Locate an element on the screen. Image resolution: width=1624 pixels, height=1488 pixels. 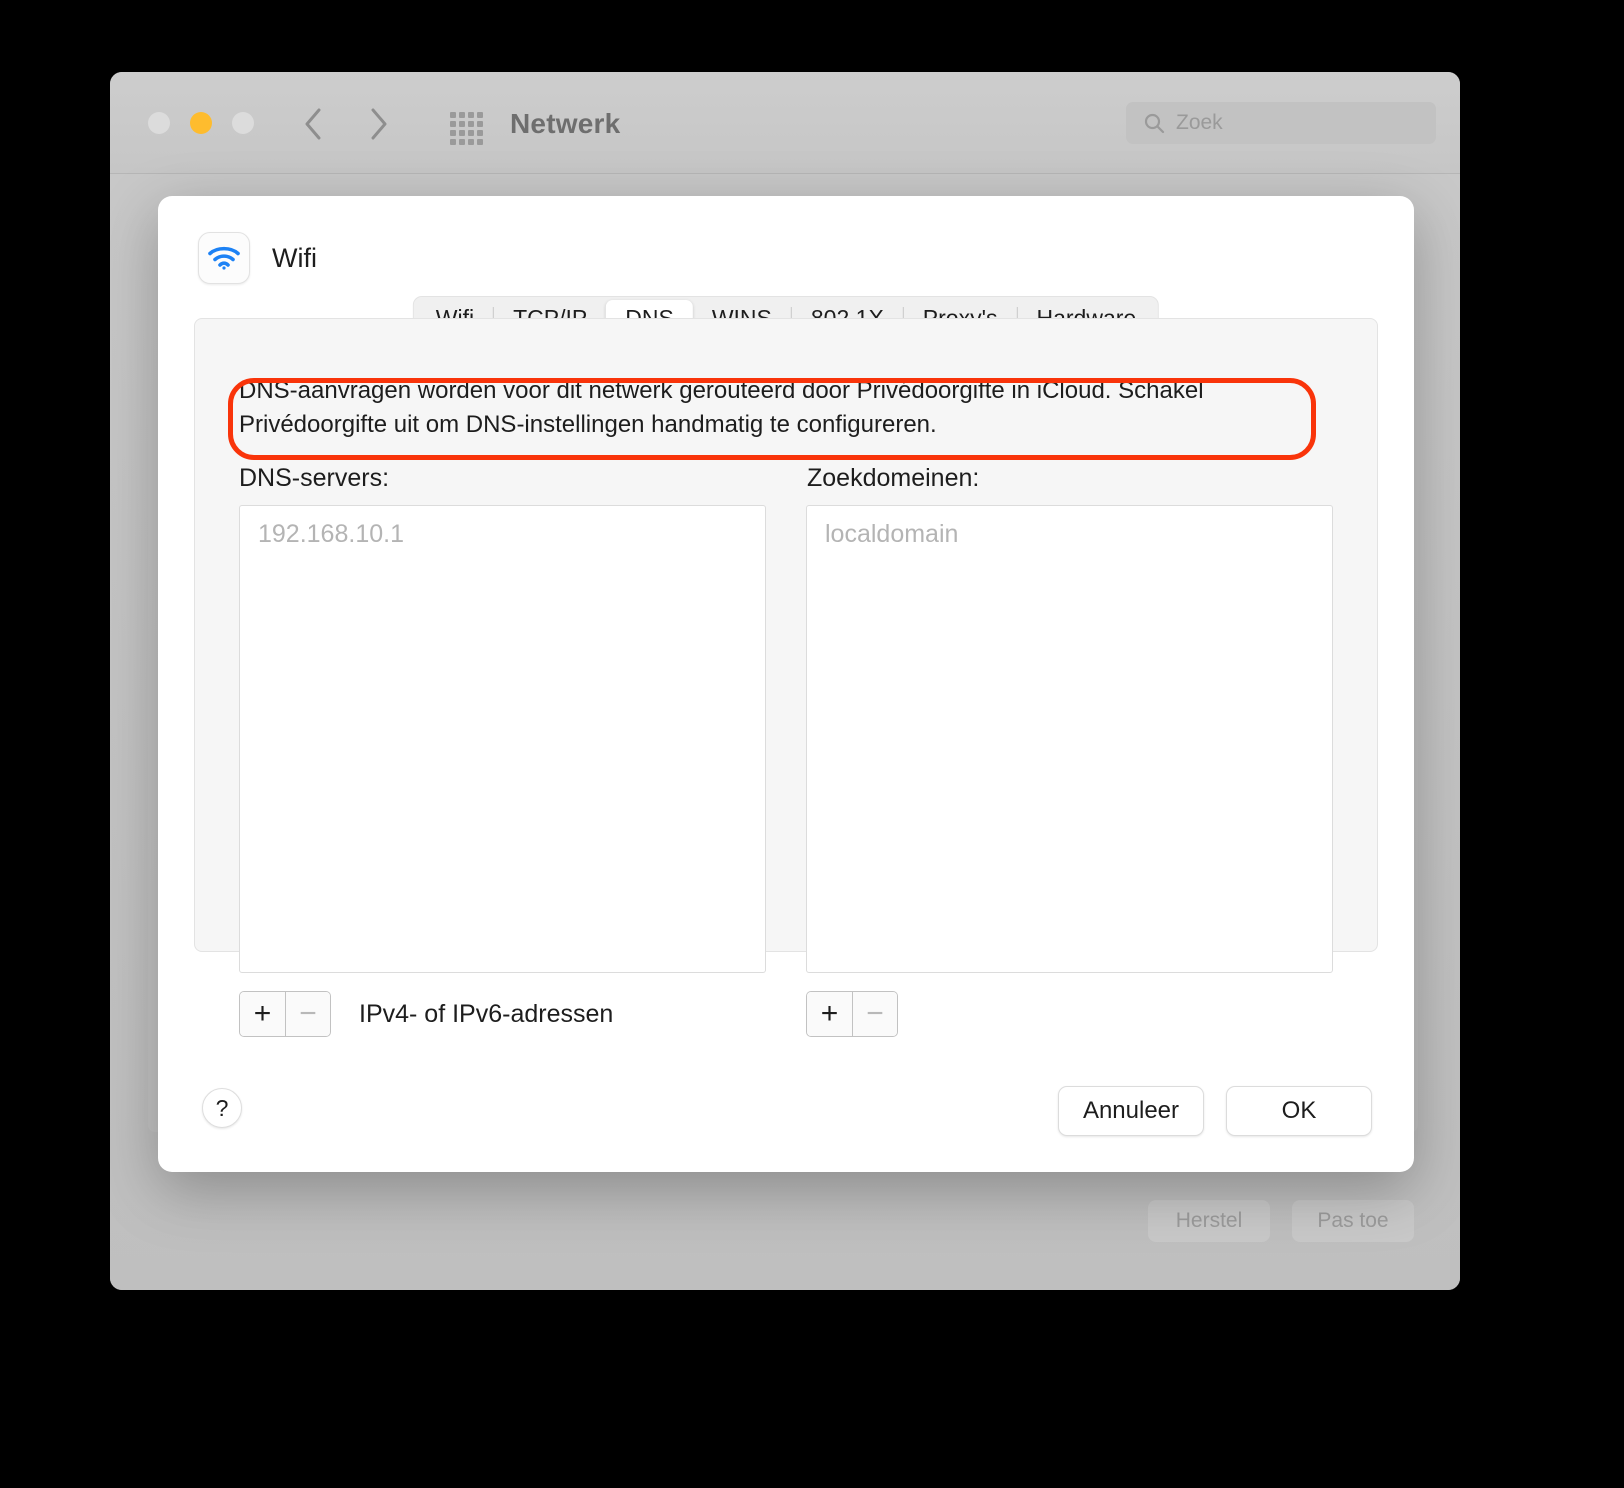
remove-search-domain-button: − is located at coordinates (874, 1014).